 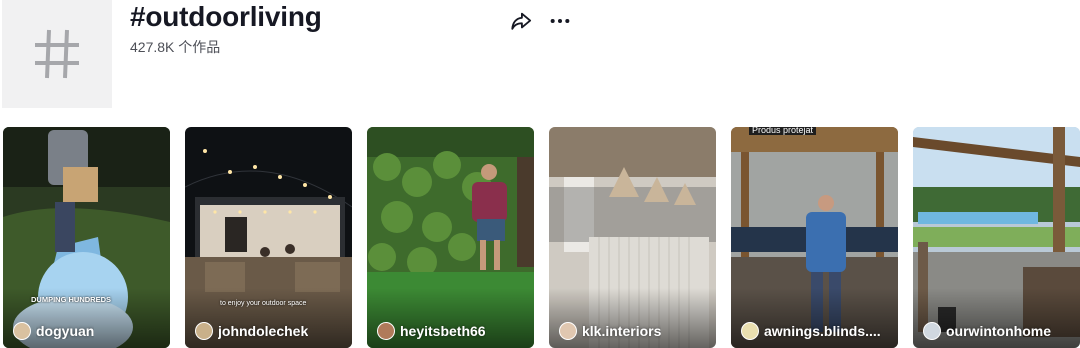 What do you see at coordinates (175, 47) in the screenshot?
I see `video-count: 427.8K 个作品` at bounding box center [175, 47].